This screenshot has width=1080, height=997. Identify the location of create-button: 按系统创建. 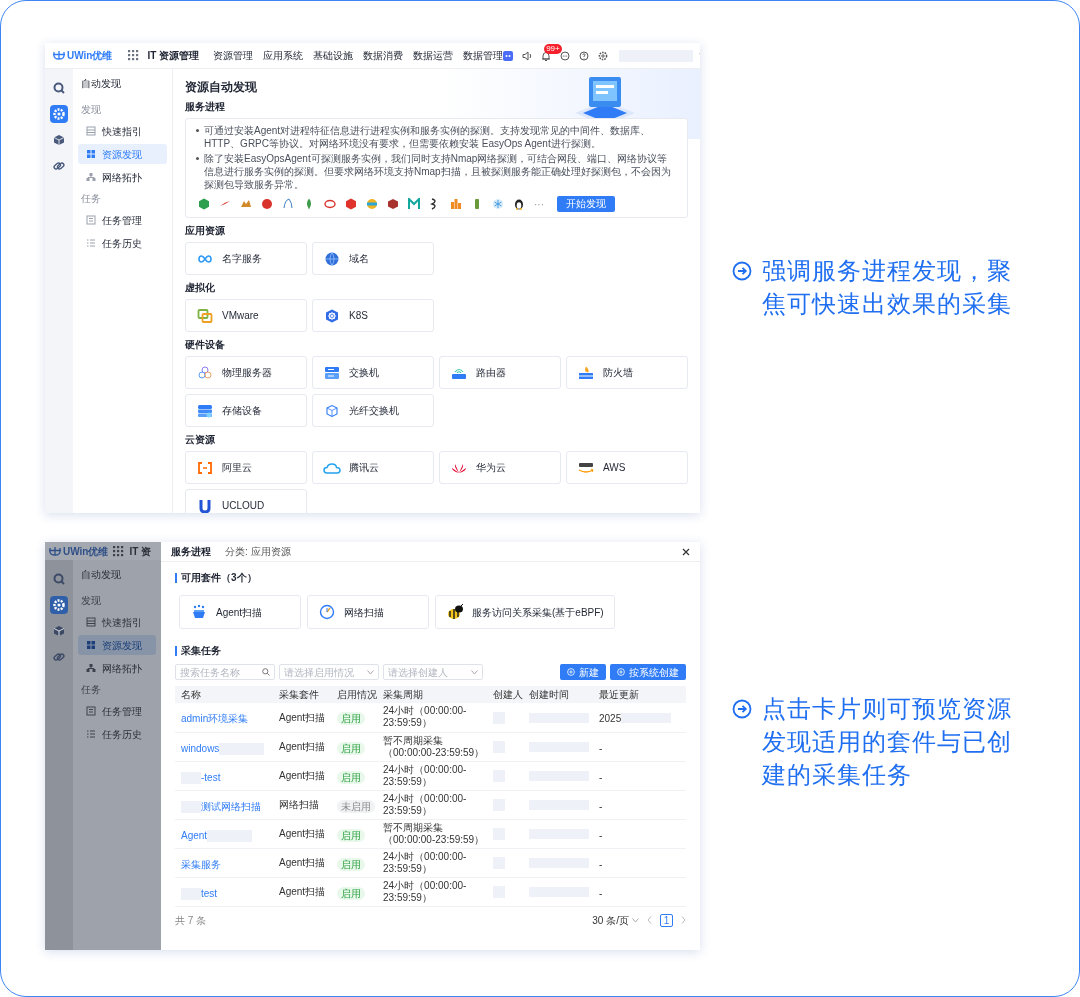
(648, 672).